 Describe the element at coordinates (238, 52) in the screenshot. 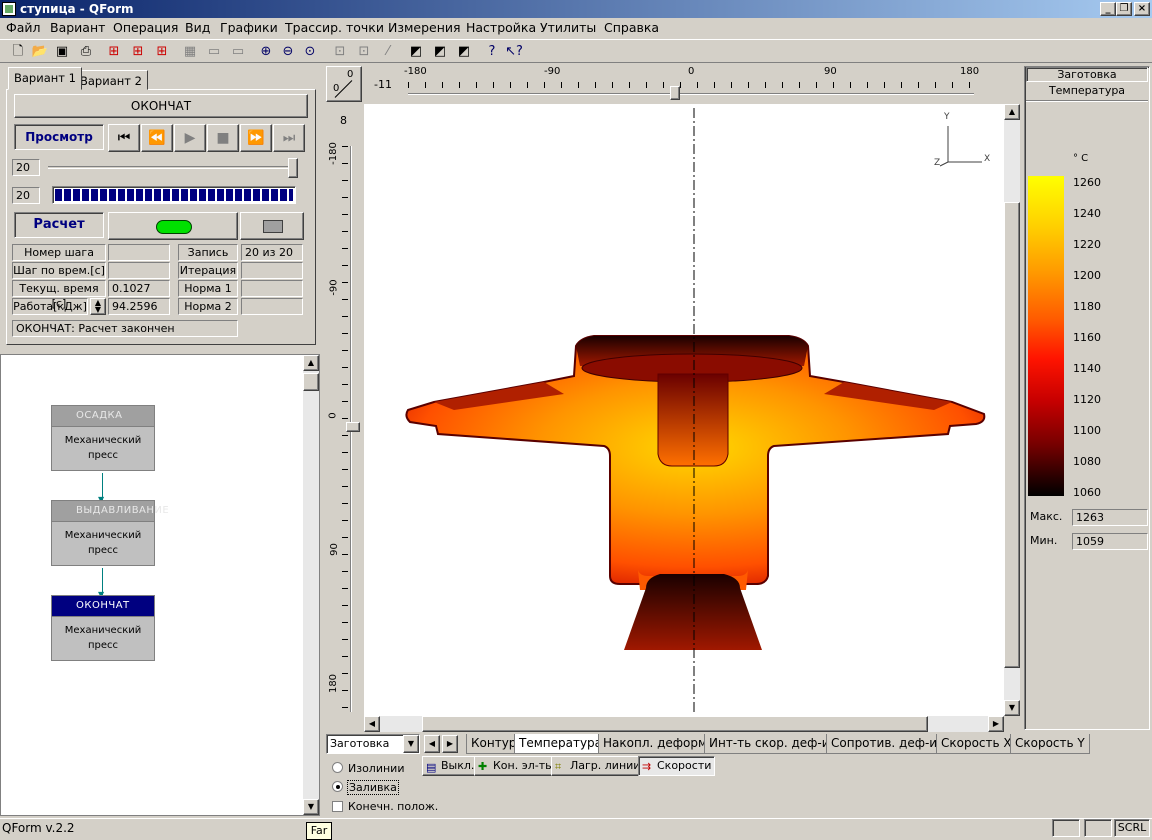

I see `window2-icon: ▭` at that location.